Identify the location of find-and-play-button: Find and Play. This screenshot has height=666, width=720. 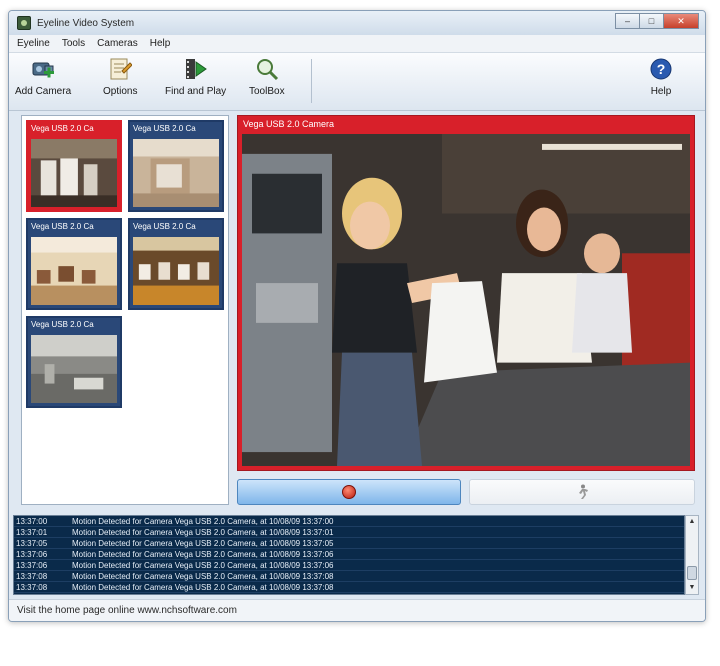
(195, 82).